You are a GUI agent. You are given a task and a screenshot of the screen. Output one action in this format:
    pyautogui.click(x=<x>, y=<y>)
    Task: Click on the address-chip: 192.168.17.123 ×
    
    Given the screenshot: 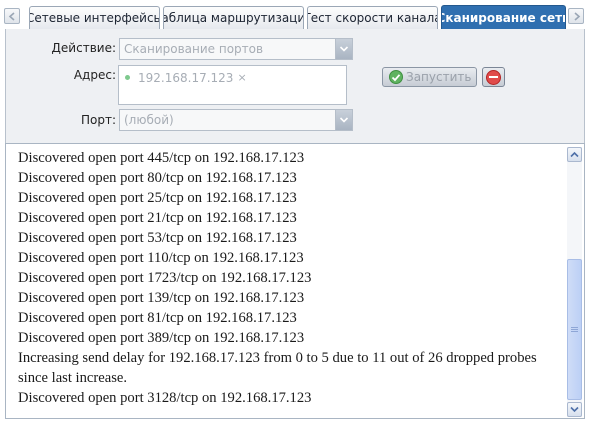 What is the action you would take?
    pyautogui.click(x=186, y=77)
    